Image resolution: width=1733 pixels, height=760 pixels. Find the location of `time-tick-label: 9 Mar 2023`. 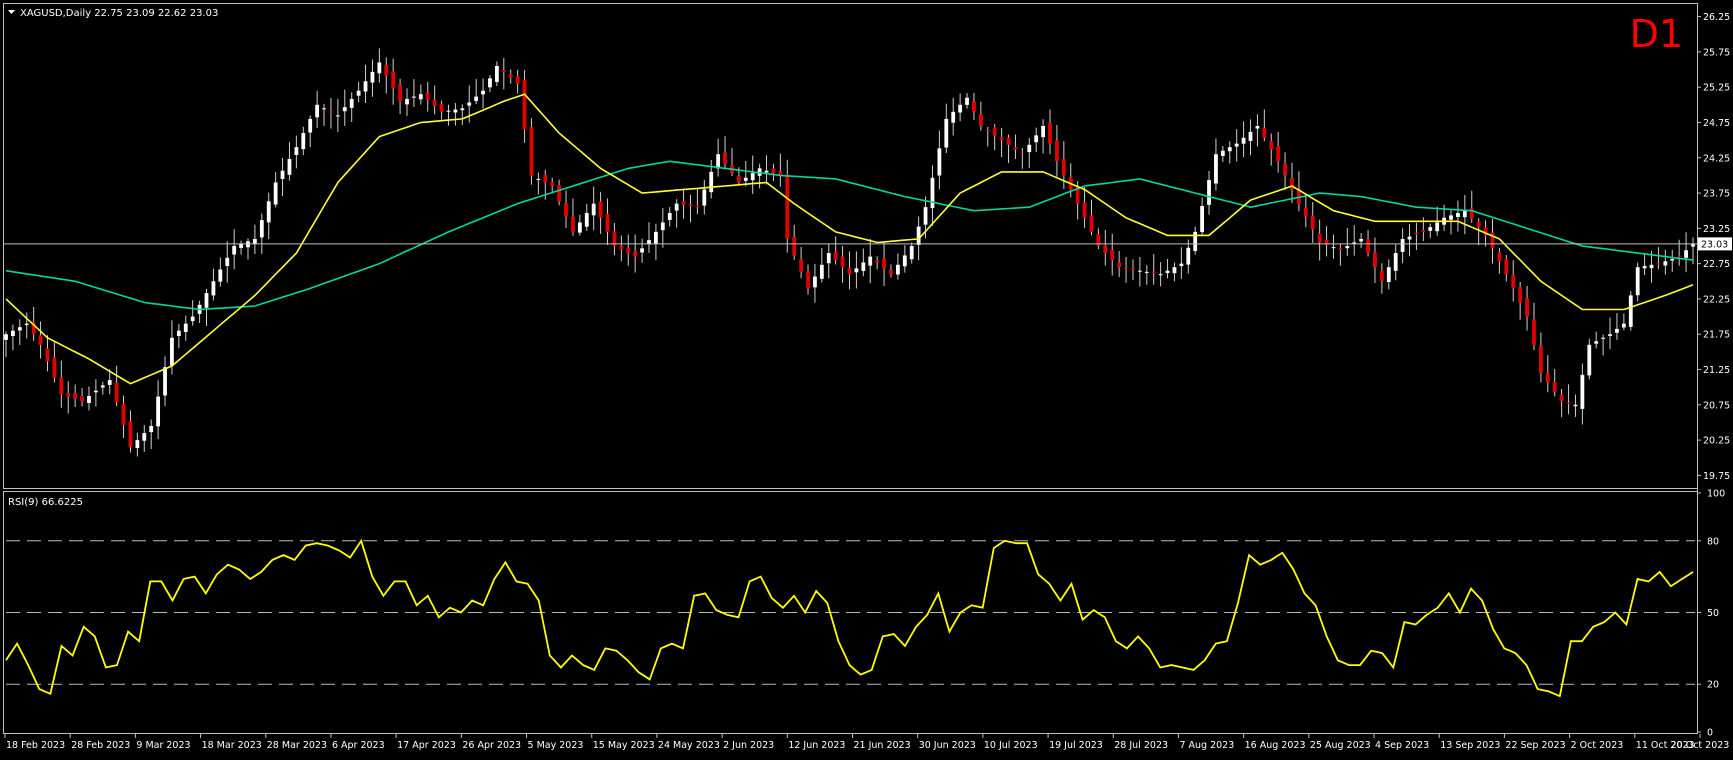

time-tick-label: 9 Mar 2023 is located at coordinates (163, 745).